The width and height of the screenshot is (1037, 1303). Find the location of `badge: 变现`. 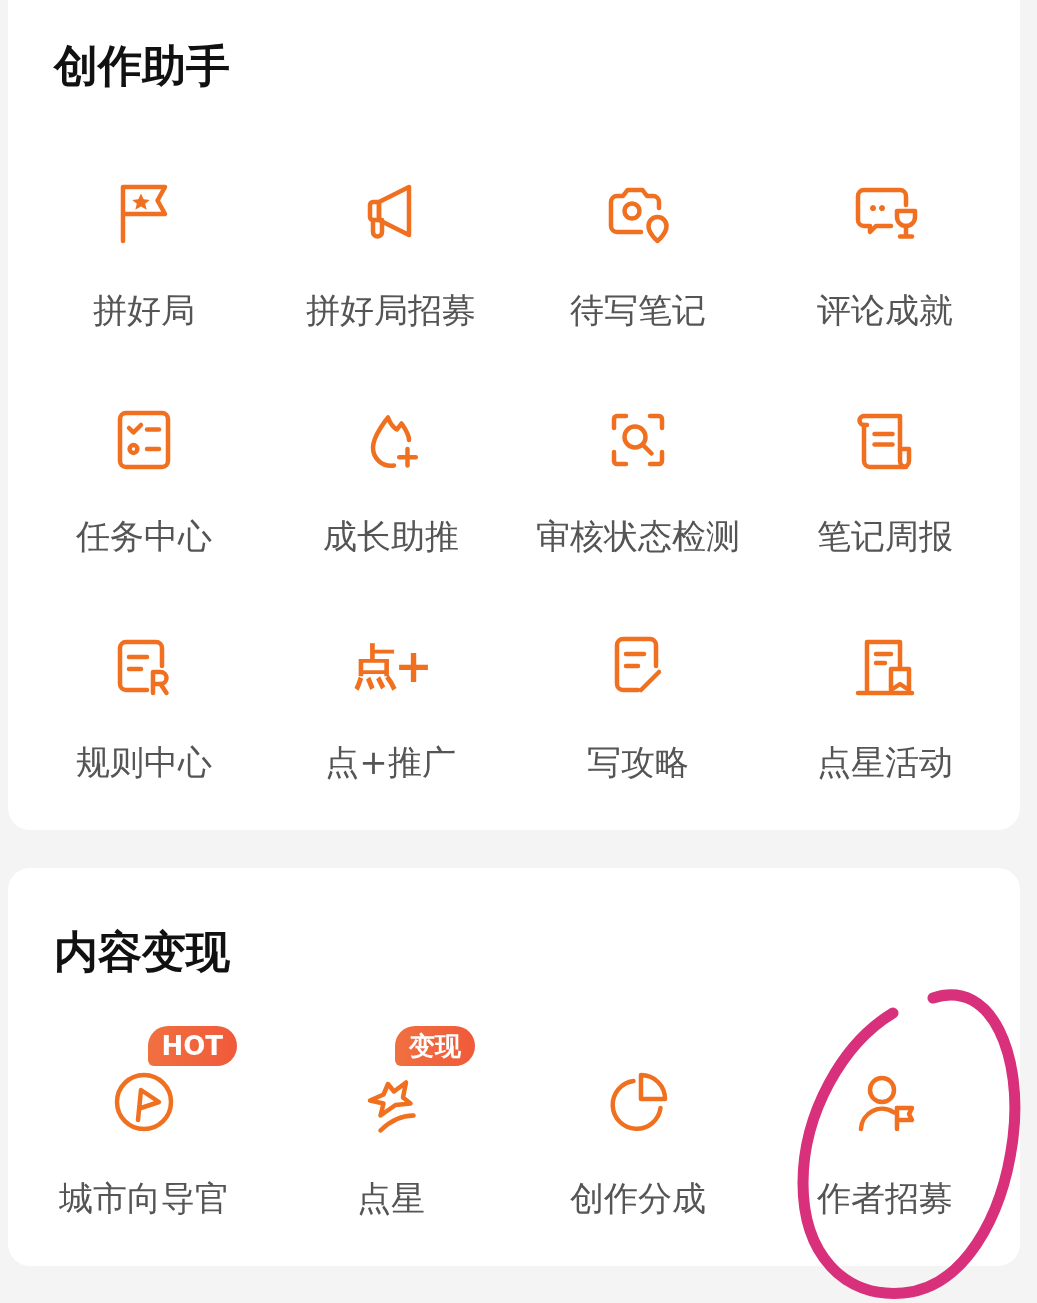

badge: 变现 is located at coordinates (434, 1046).